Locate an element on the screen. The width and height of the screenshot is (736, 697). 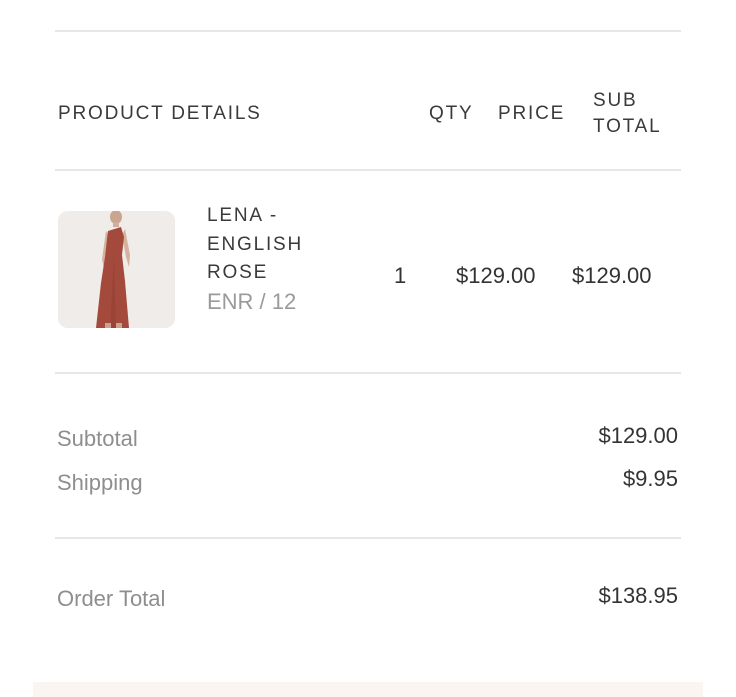
header-sub-total-line2: TOTAL is located at coordinates (627, 126).